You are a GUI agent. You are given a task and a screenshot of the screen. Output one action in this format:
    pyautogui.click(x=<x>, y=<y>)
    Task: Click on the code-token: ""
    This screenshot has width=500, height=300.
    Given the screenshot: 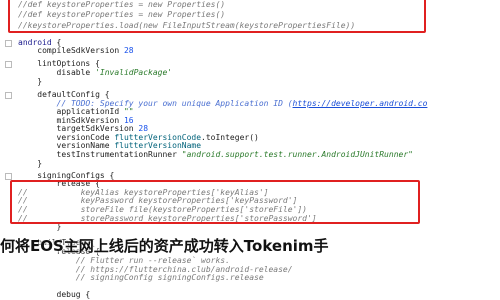 What is the action you would take?
    pyautogui.click(x=128, y=111)
    